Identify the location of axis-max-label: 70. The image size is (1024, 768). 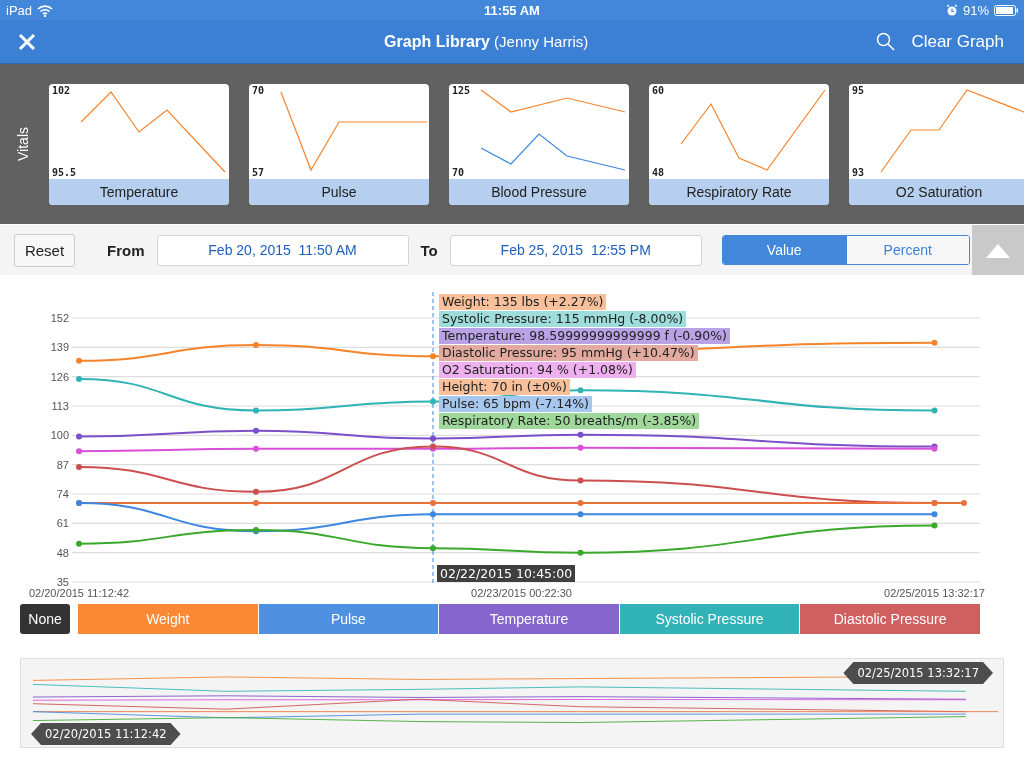
(258, 90).